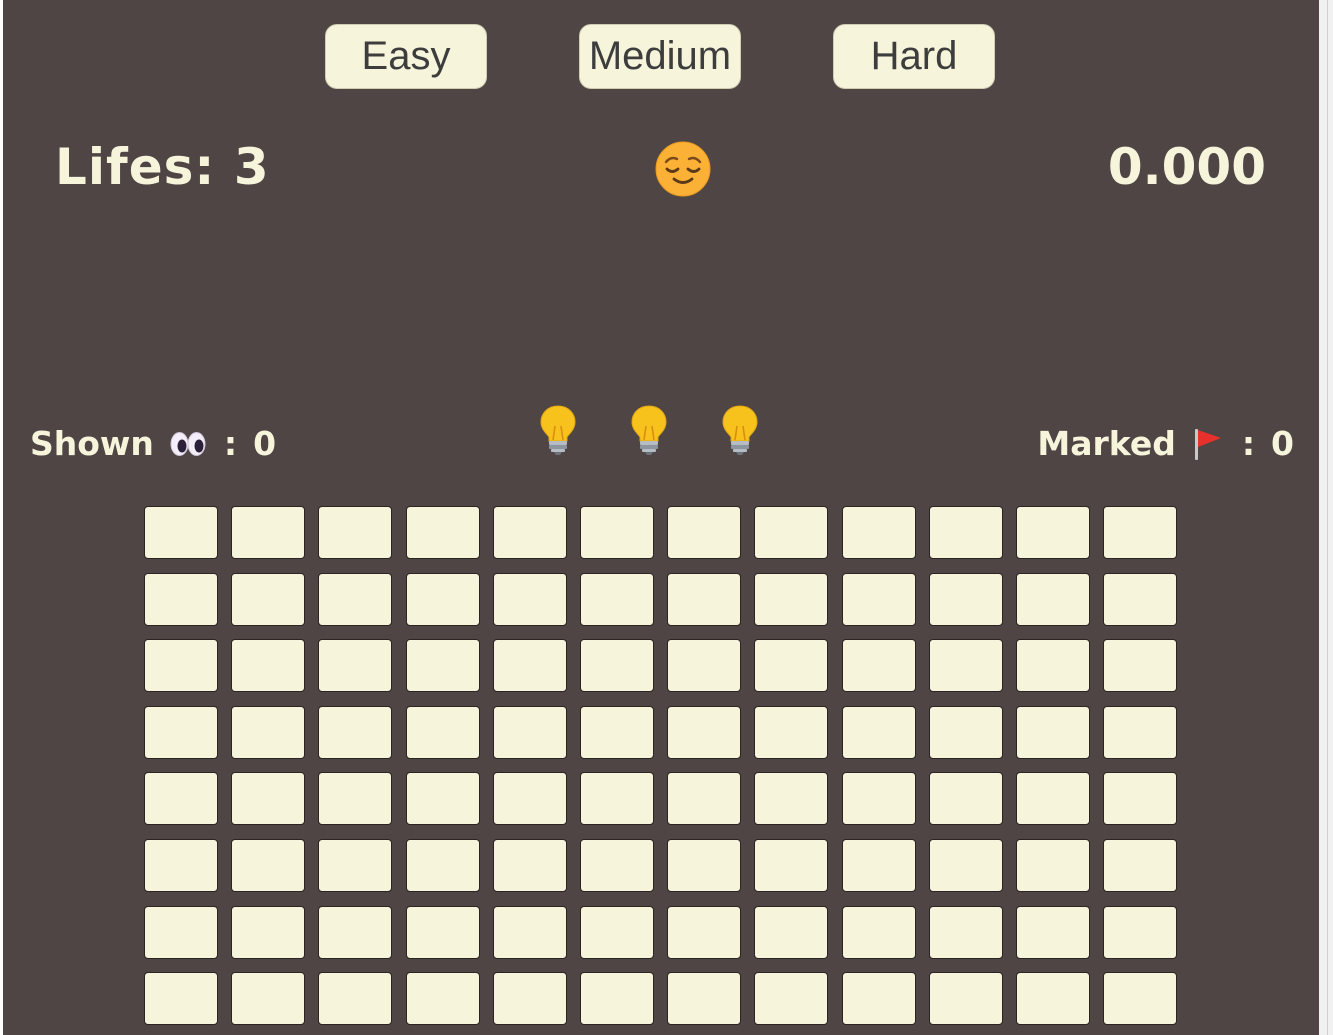  What do you see at coordinates (406, 56) in the screenshot?
I see `easy-button: Easy` at bounding box center [406, 56].